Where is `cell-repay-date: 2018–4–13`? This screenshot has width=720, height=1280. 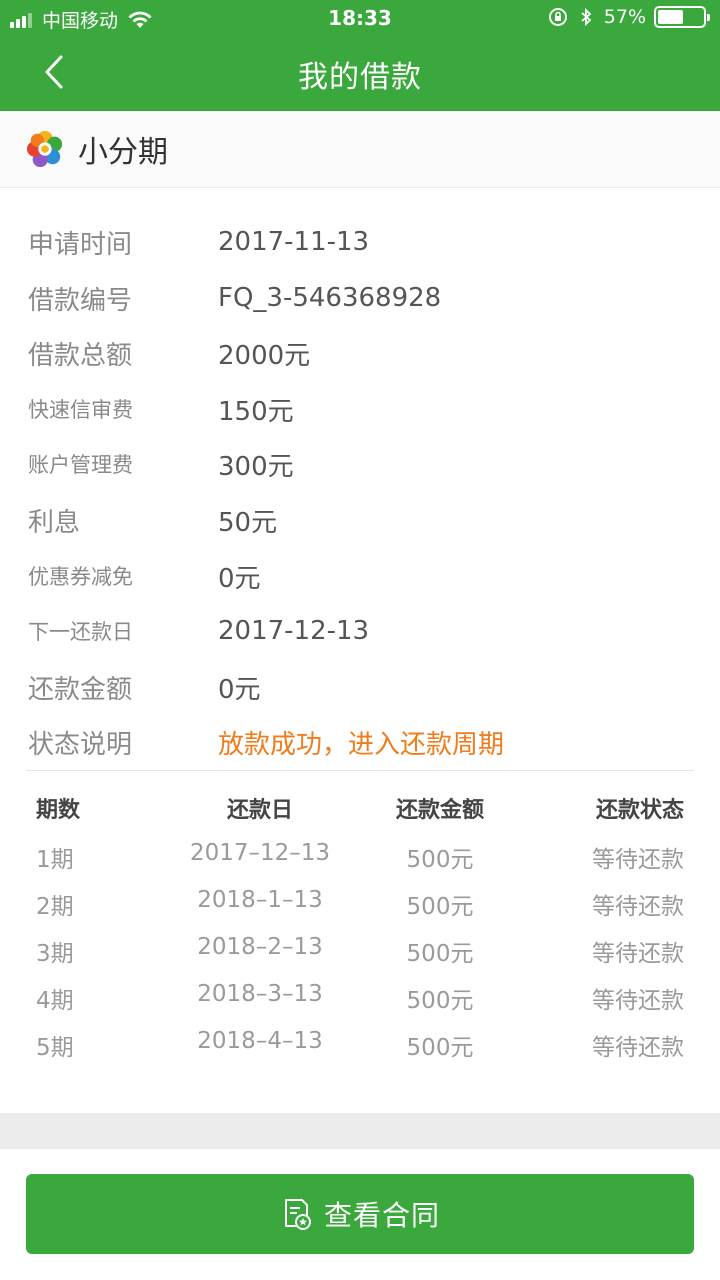 cell-repay-date: 2018–4–13 is located at coordinates (260, 1041).